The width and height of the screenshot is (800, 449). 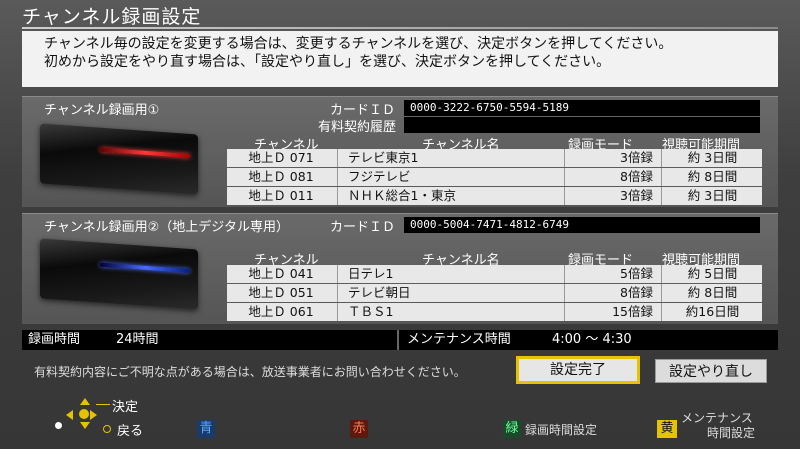 I want to click on settings-reset-button: 設定やり直し, so click(x=711, y=371).